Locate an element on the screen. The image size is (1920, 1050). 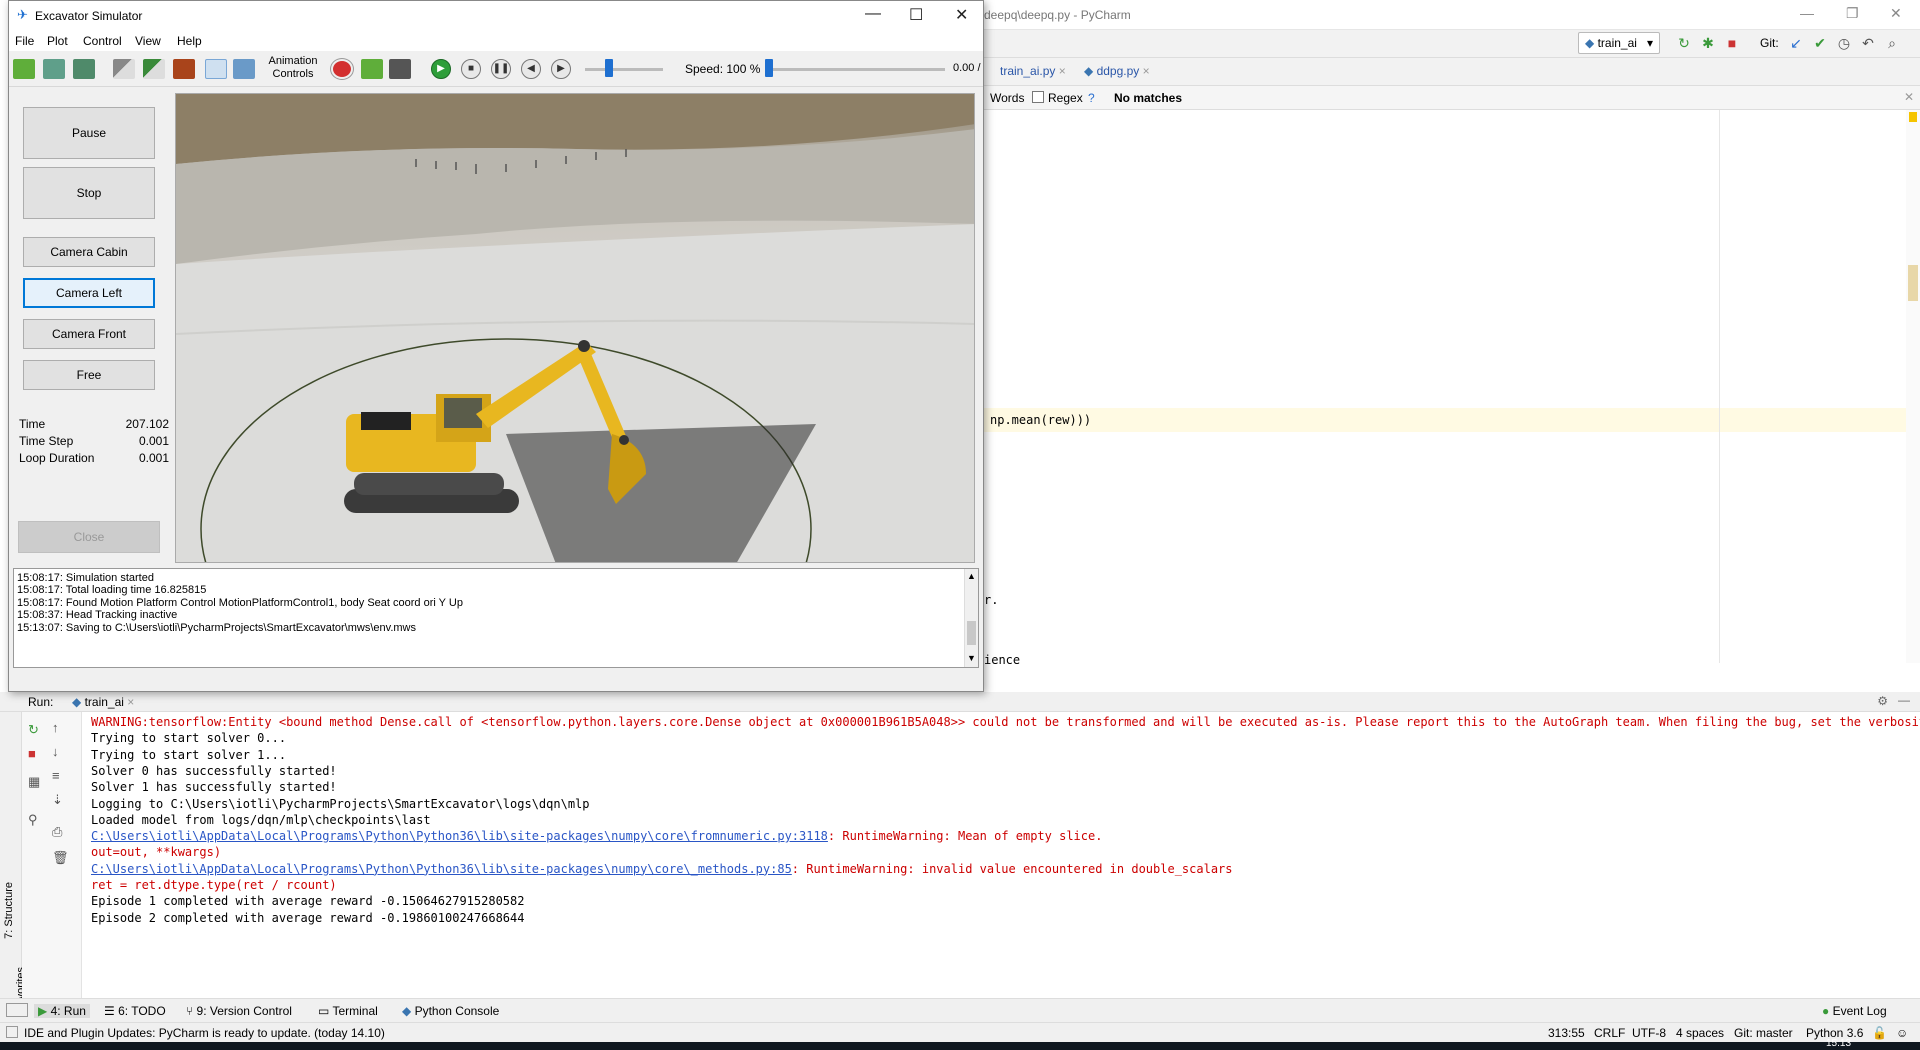
line-separator: CRLF is located at coordinates (1609, 1033).